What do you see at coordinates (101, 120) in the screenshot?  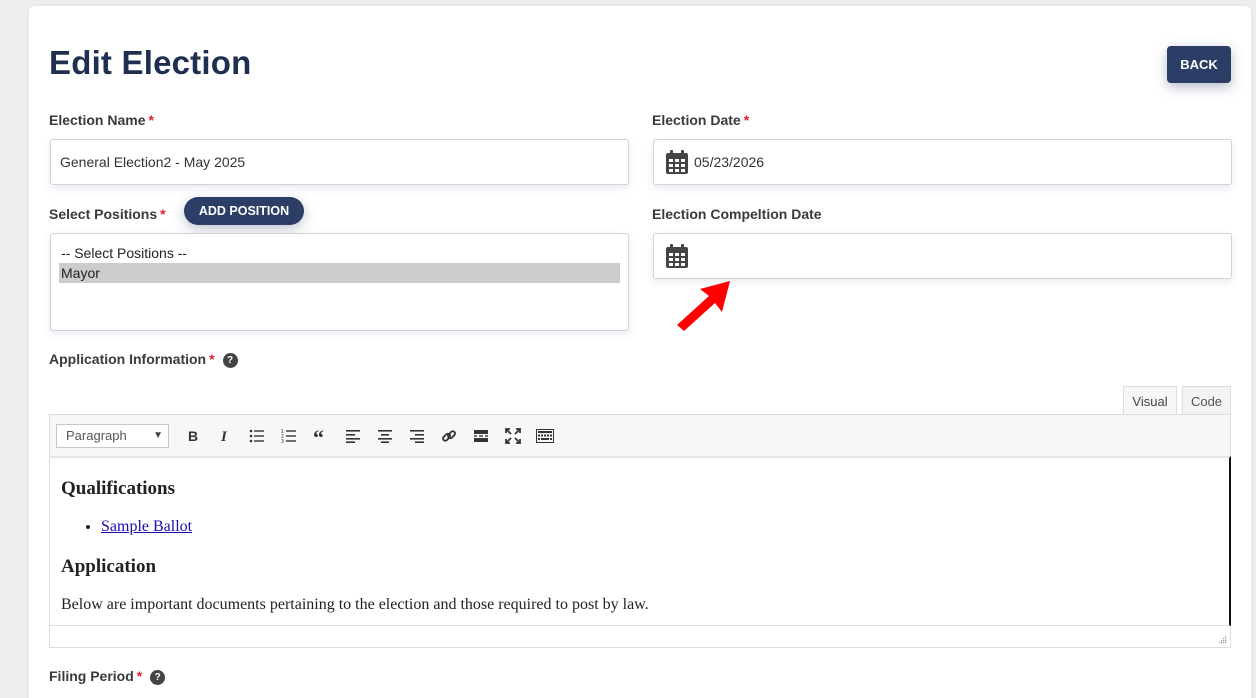 I see `election-name-label: Election Name *` at bounding box center [101, 120].